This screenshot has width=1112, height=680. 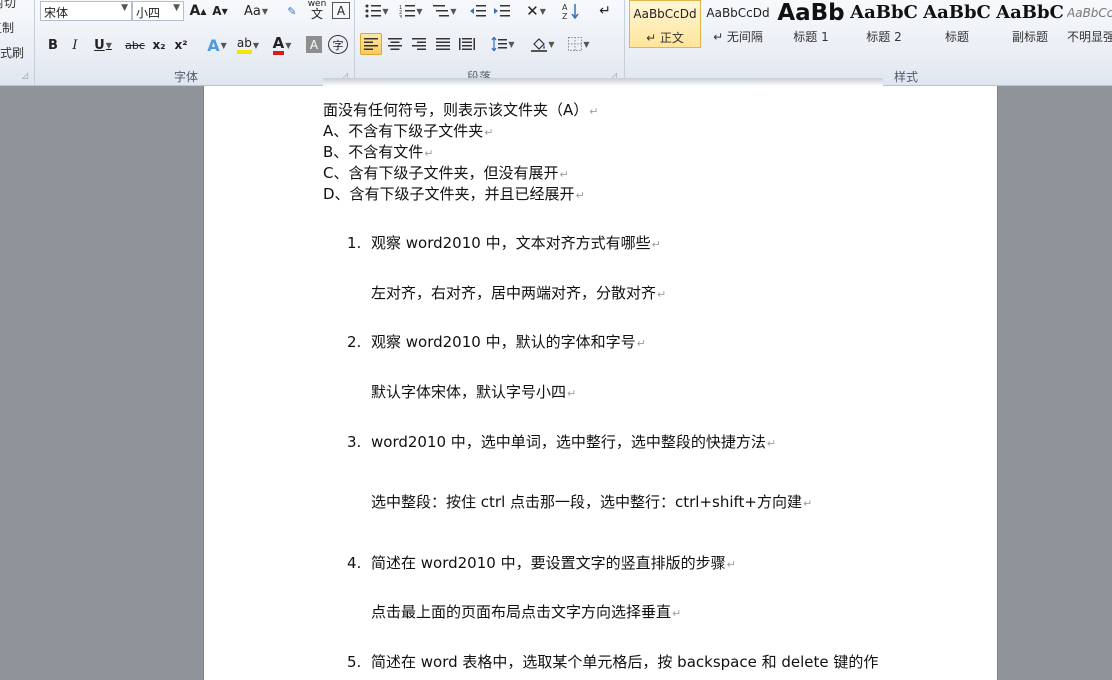 I want to click on char-shading-button: A, so click(x=314, y=44).